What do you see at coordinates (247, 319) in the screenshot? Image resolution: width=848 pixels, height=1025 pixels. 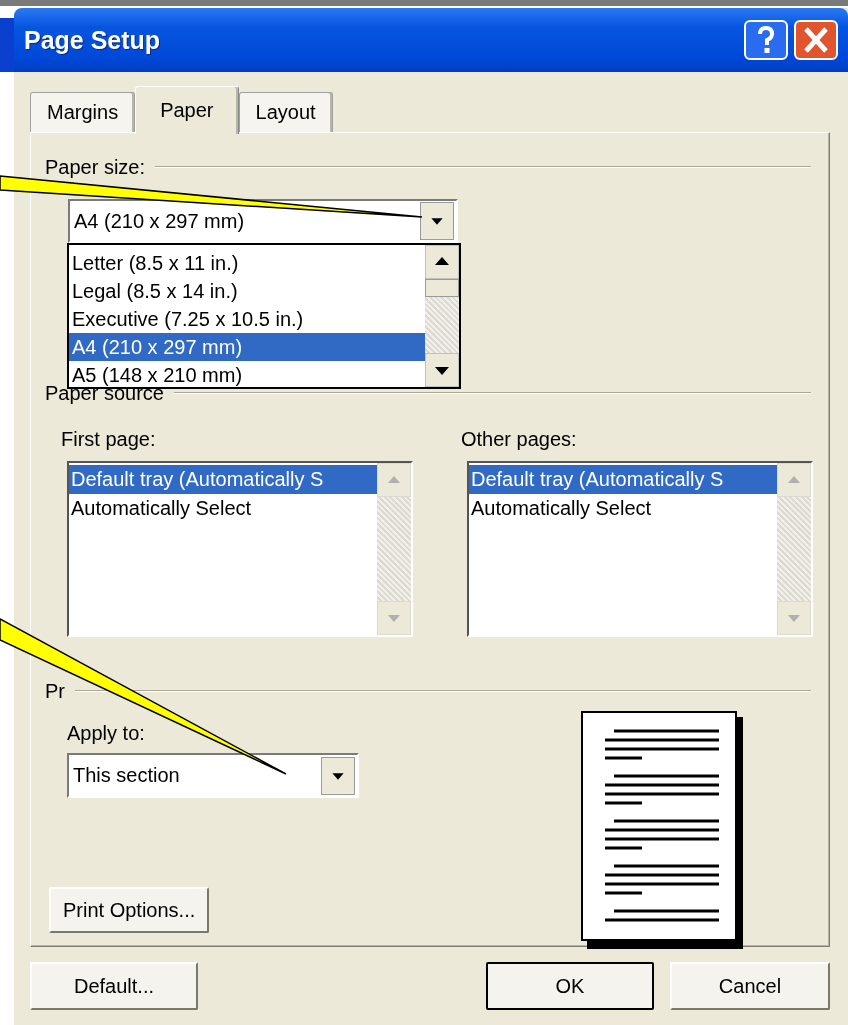 I see `dropdown-option: Executive (7.25 x 10.5 in.)` at bounding box center [247, 319].